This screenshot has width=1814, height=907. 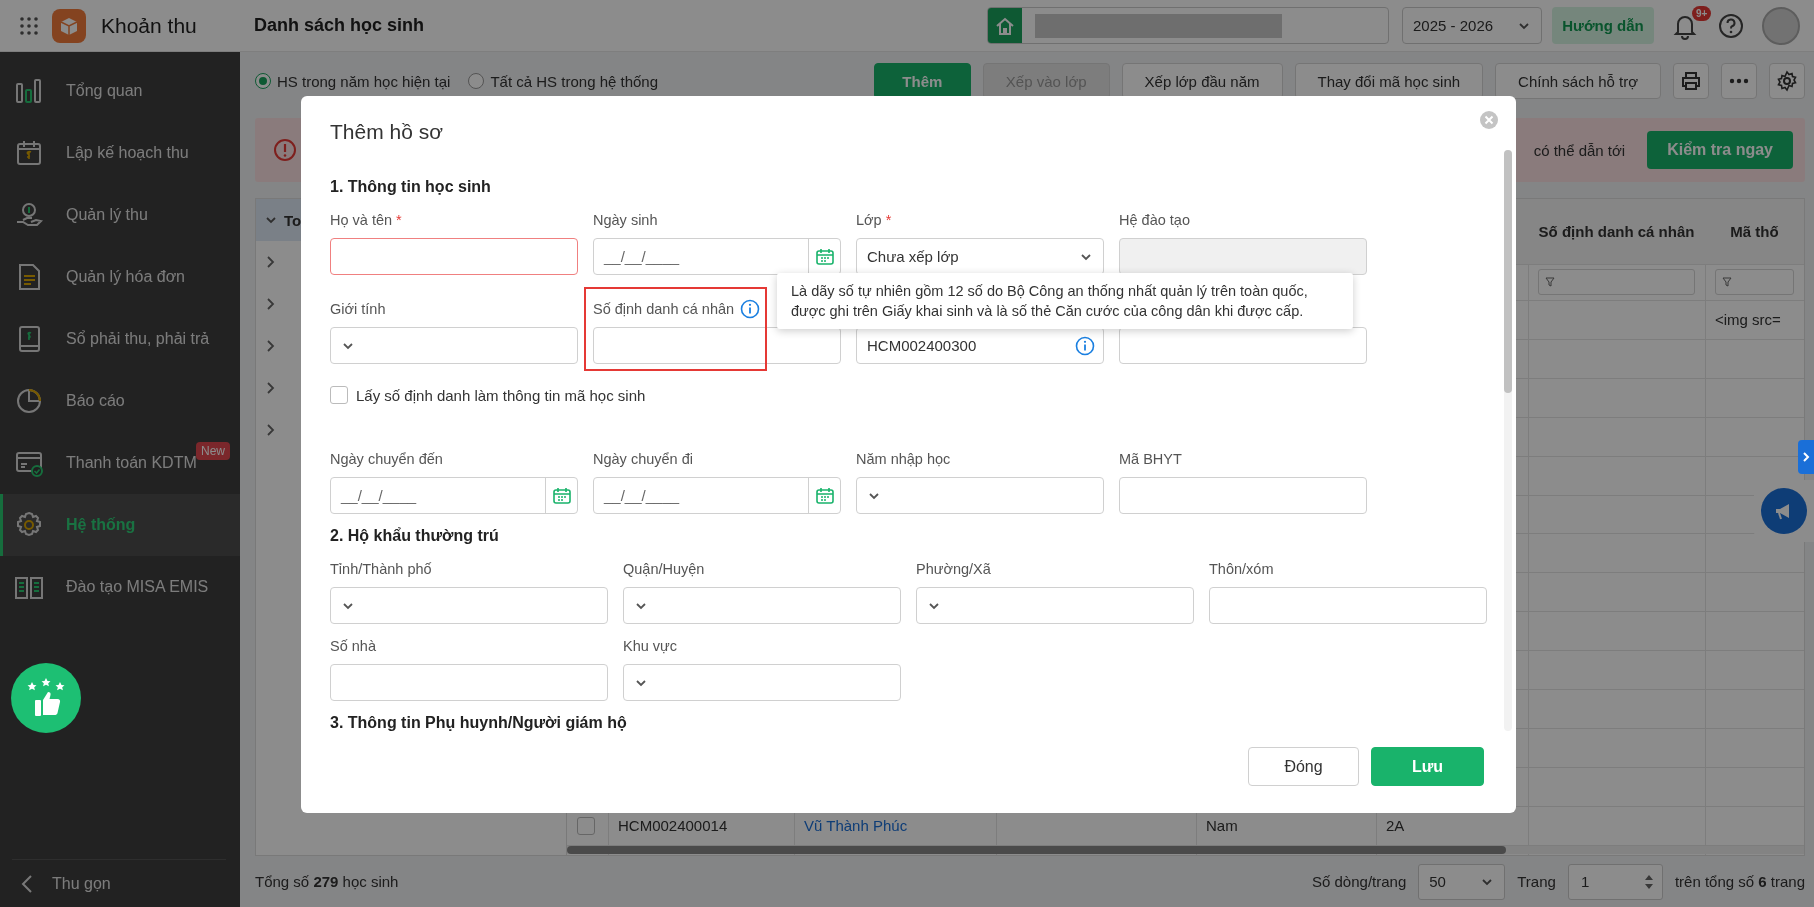 What do you see at coordinates (1154, 220) in the screenshot?
I see `field-label: Hệ đào tạo` at bounding box center [1154, 220].